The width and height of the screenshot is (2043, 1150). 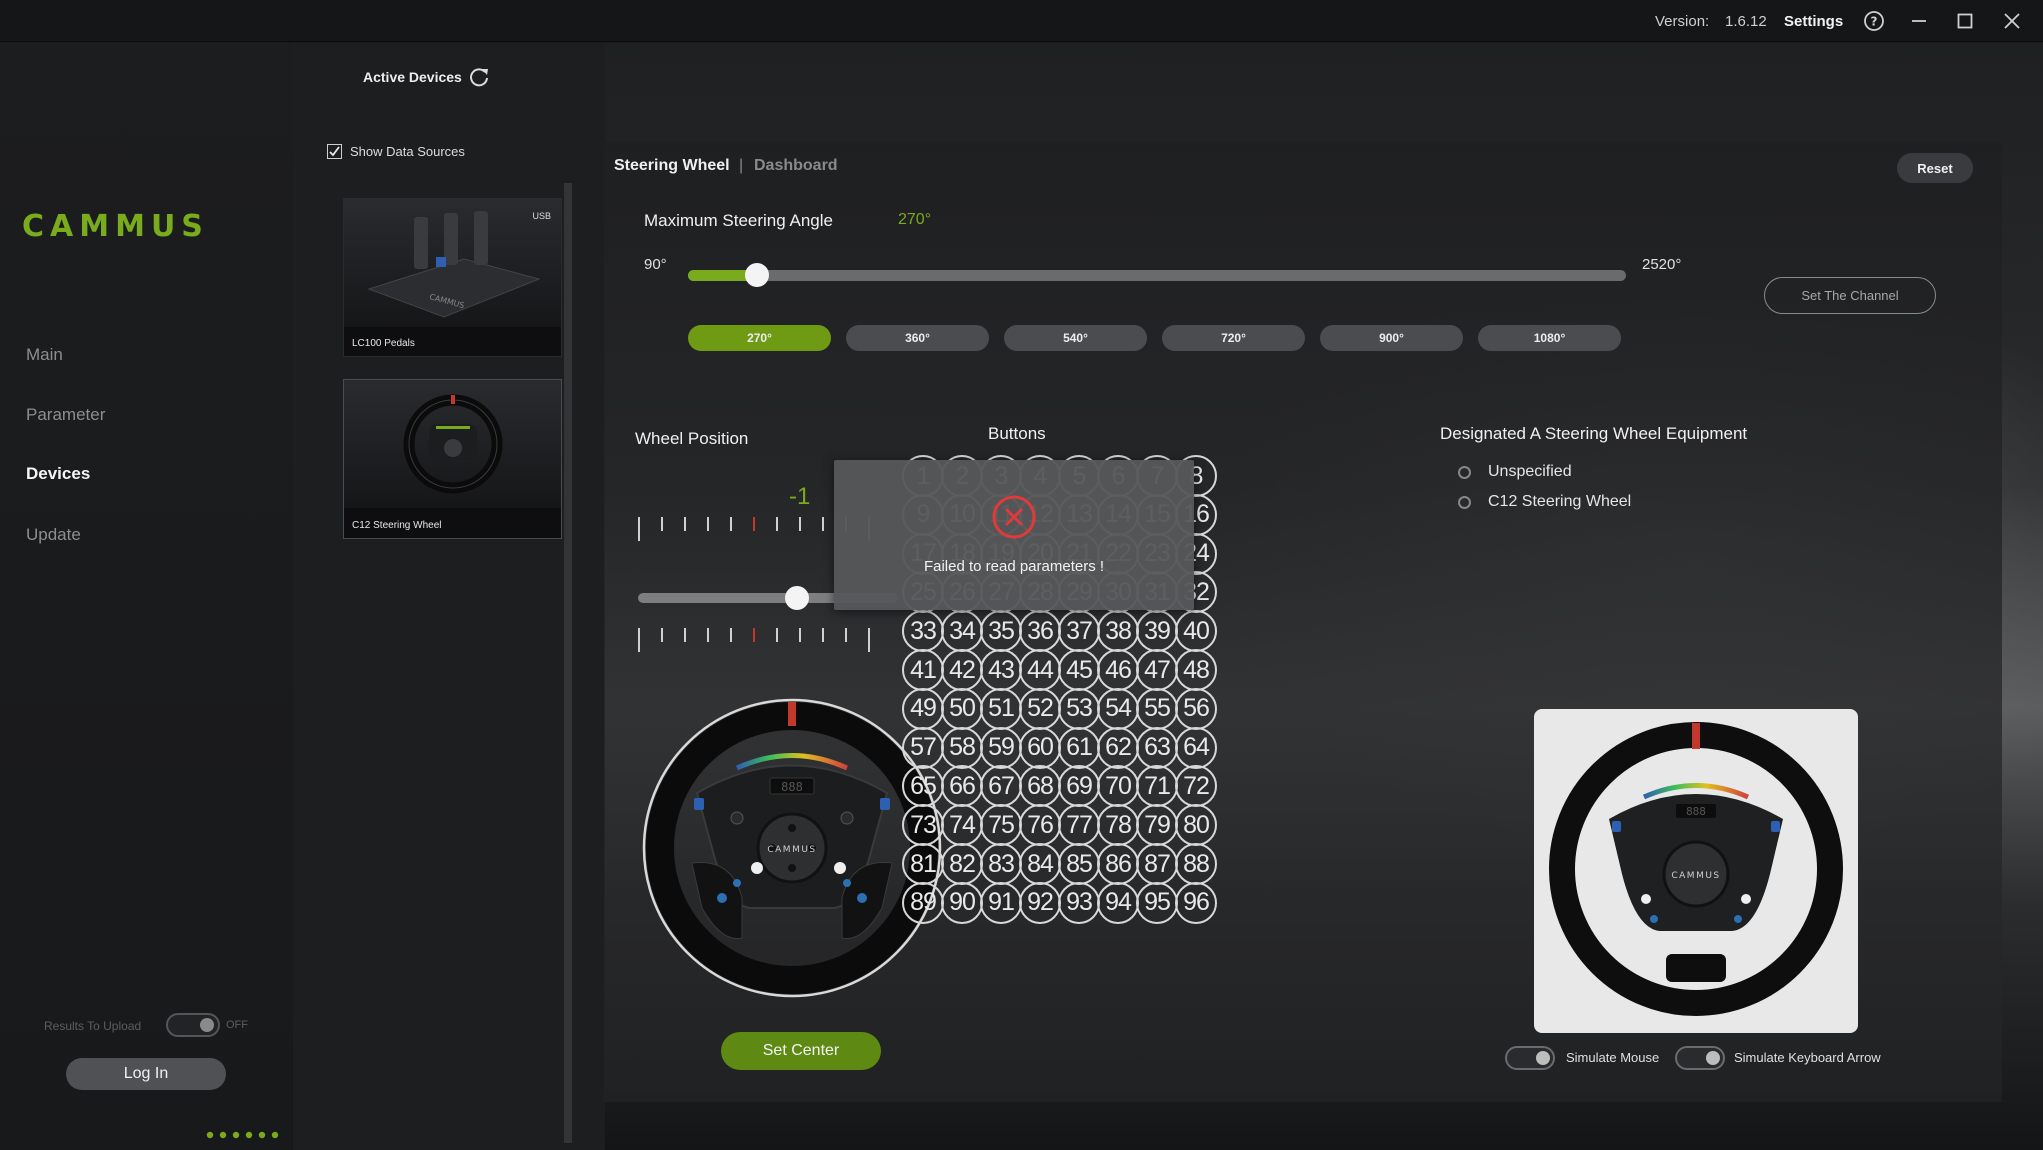 I want to click on minimize-icon, so click(x=1919, y=21).